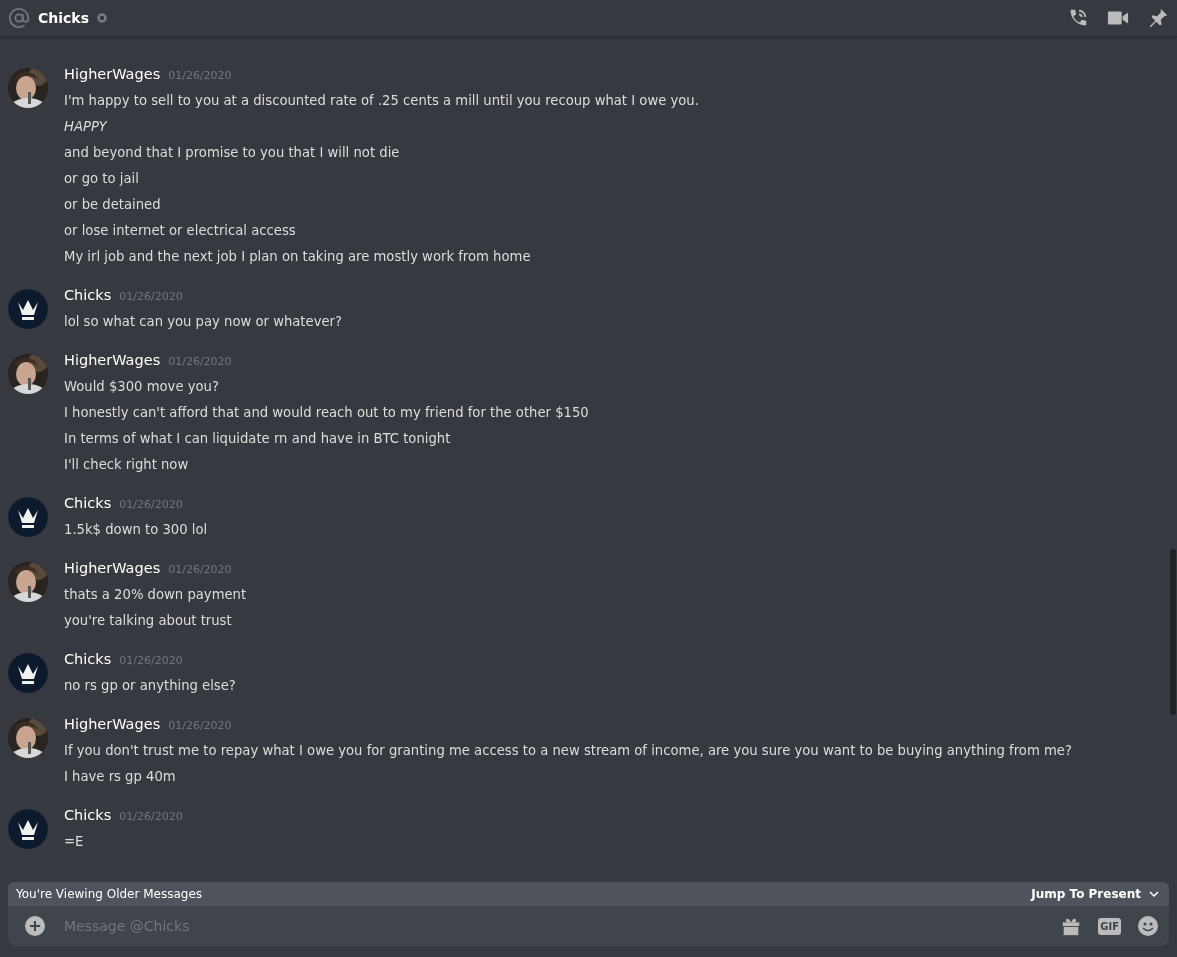 Image resolution: width=1177 pixels, height=957 pixels. I want to click on emoji-icon, so click(1148, 926).